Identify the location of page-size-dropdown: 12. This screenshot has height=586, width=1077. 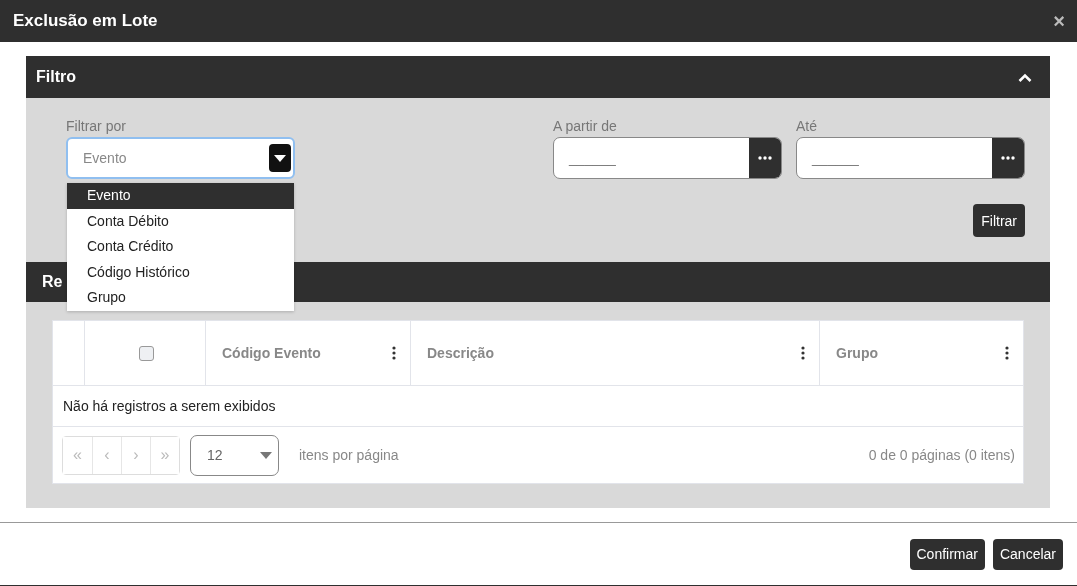
(234, 455).